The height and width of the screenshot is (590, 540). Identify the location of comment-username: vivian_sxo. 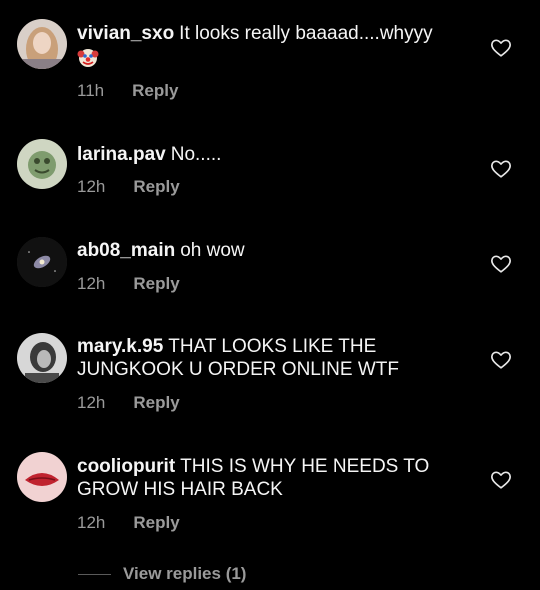
(125, 33).